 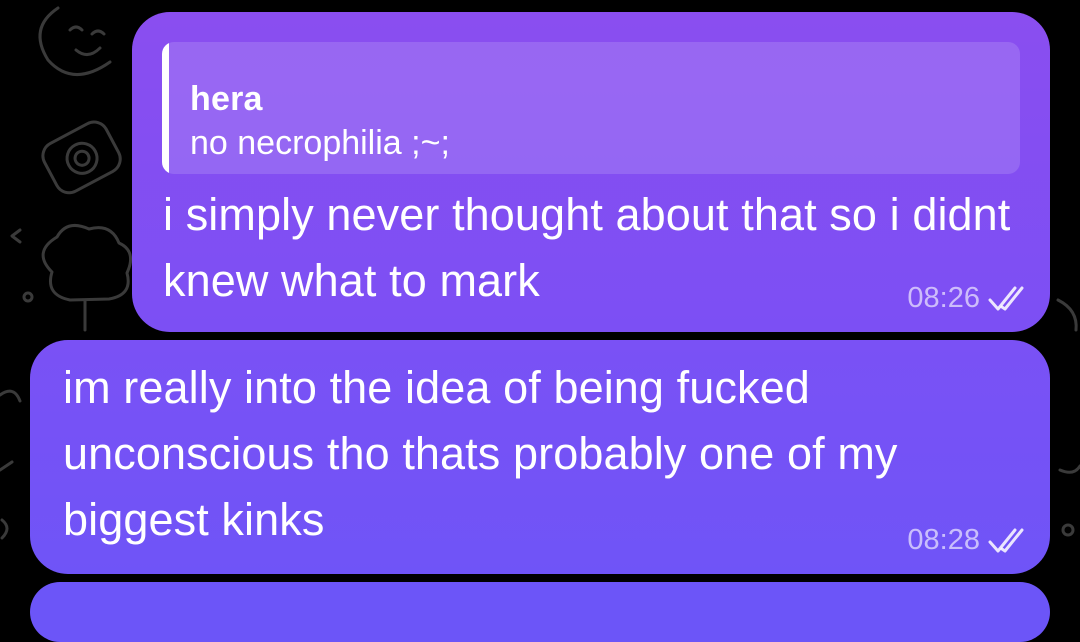 I want to click on reply-quote-bar, so click(x=165, y=108).